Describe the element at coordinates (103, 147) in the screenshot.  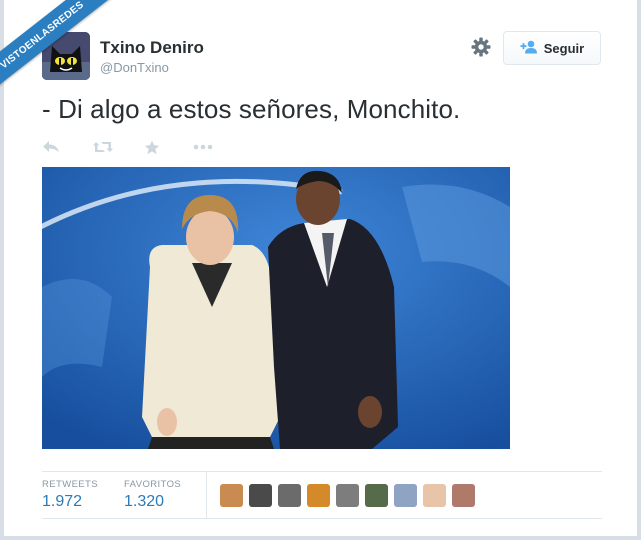
I see `retweet-icon` at that location.